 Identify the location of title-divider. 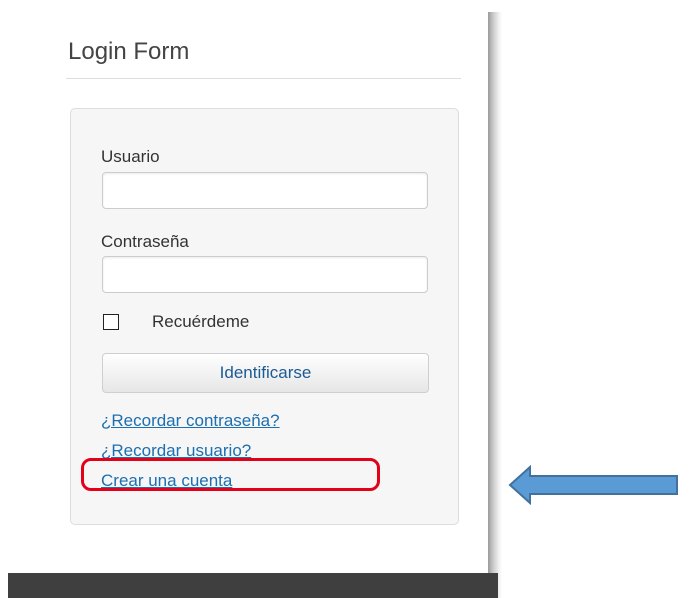
(263, 78).